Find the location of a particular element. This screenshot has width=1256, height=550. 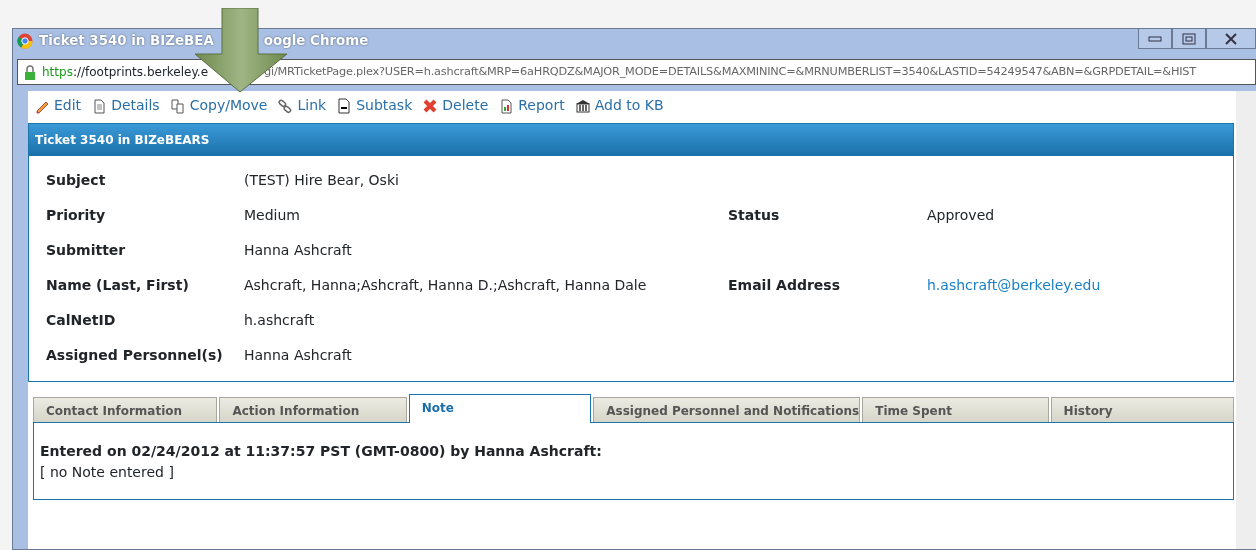

toolbar-link: Subtask is located at coordinates (374, 105).